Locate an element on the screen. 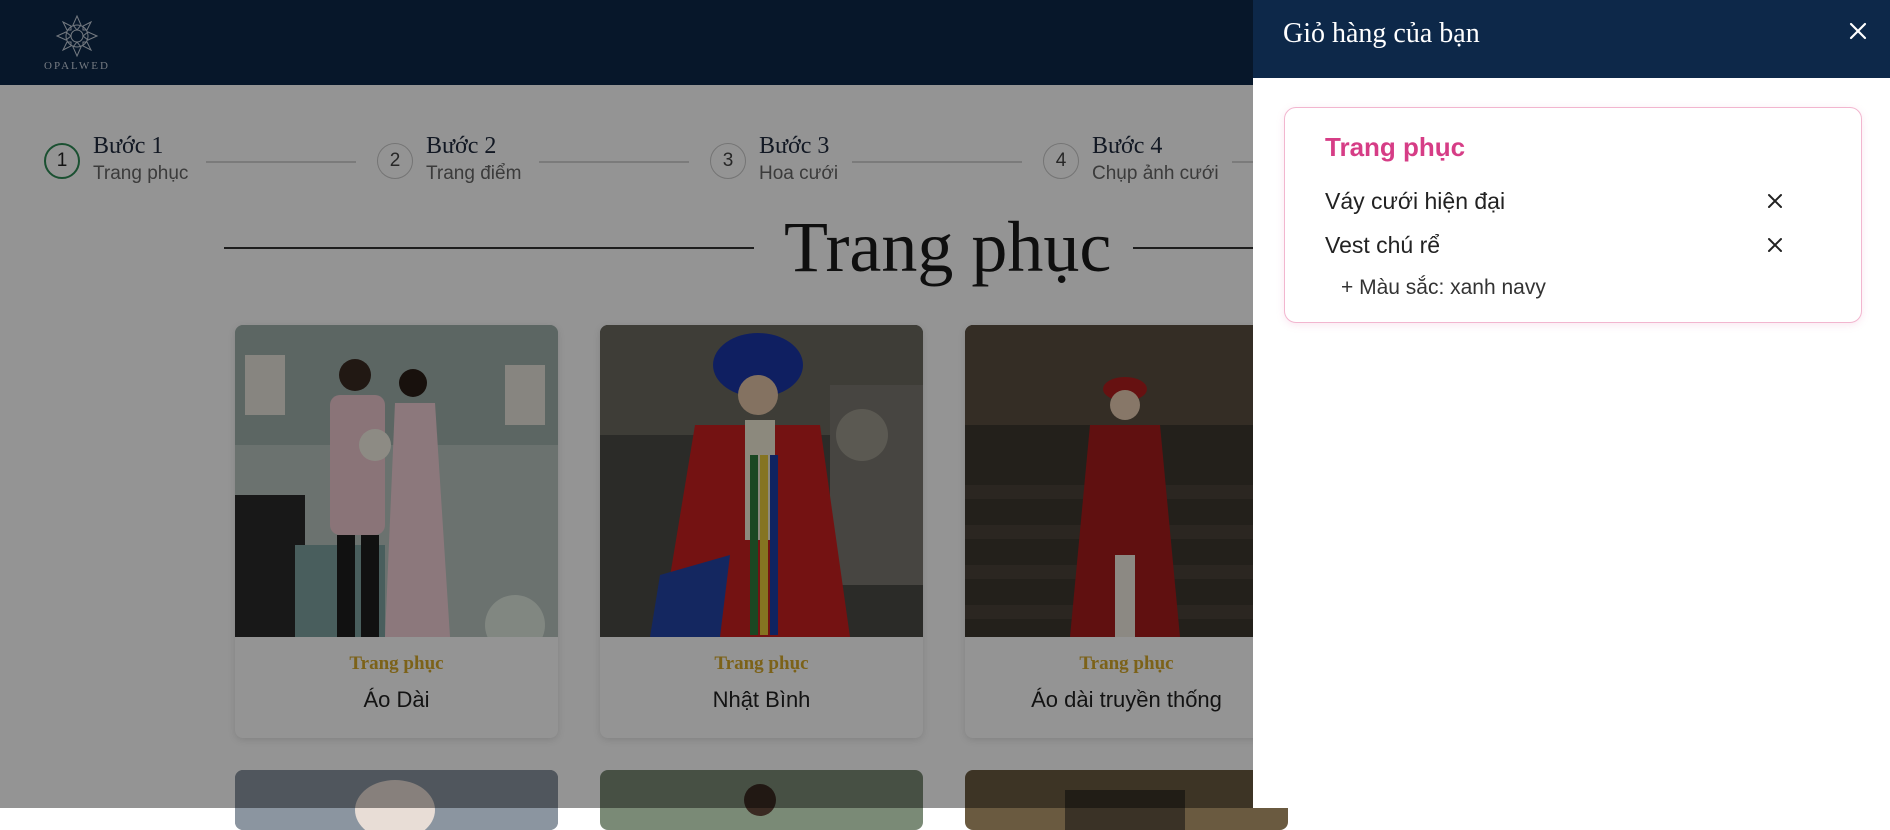 Image resolution: width=1890 pixels, height=830 pixels. close-icon is located at coordinates (1858, 31).